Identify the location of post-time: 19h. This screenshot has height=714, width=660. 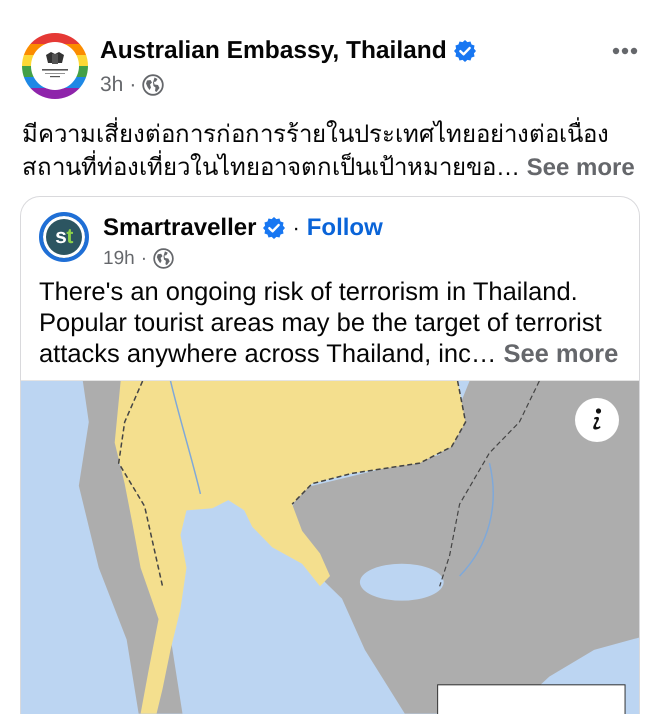
(119, 259).